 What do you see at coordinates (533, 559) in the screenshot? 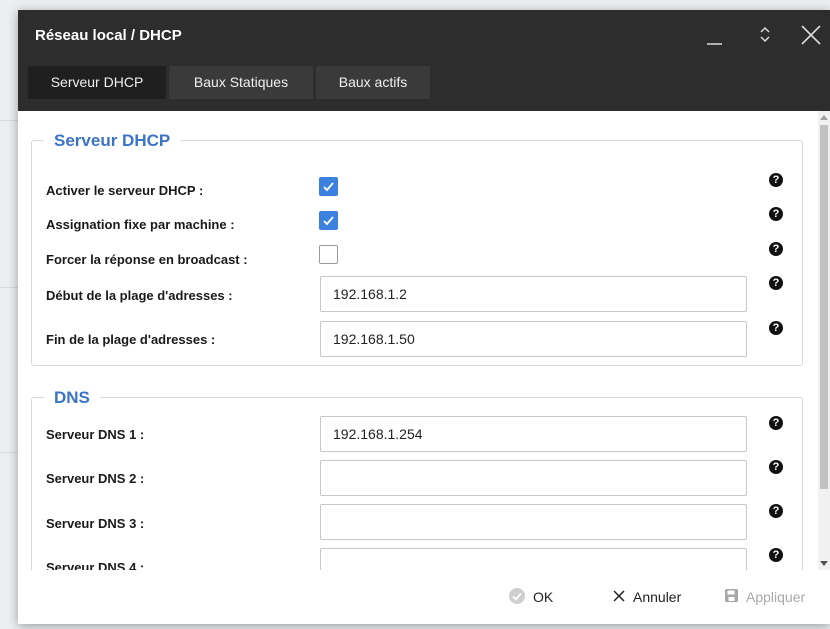
I see `dns4-input` at bounding box center [533, 559].